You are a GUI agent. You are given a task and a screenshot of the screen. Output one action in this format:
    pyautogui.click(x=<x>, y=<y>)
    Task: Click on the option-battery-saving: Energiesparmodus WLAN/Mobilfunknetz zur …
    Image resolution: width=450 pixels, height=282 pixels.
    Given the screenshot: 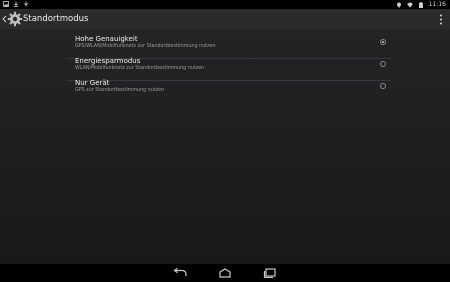 What is the action you would take?
    pyautogui.click(x=228, y=68)
    